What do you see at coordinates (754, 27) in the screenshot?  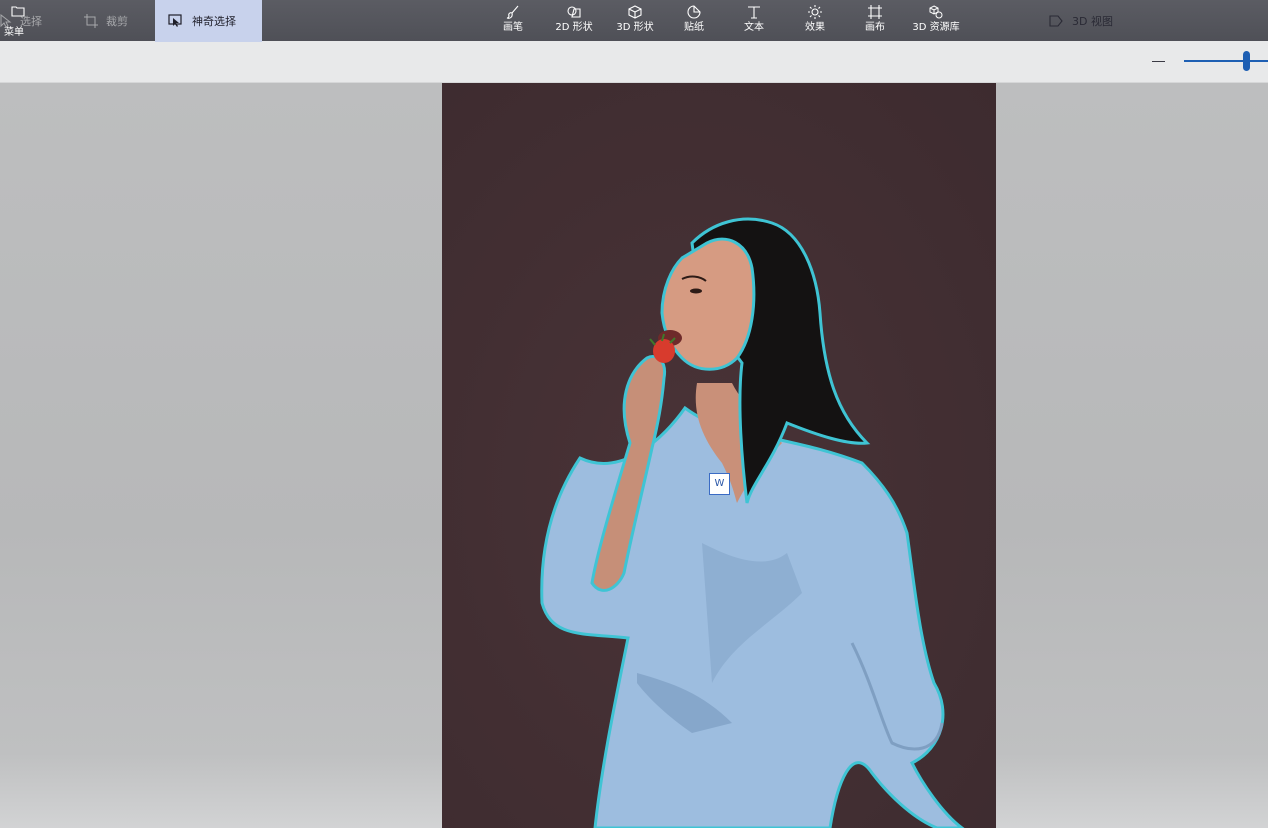 I see `text-label: 文本` at bounding box center [754, 27].